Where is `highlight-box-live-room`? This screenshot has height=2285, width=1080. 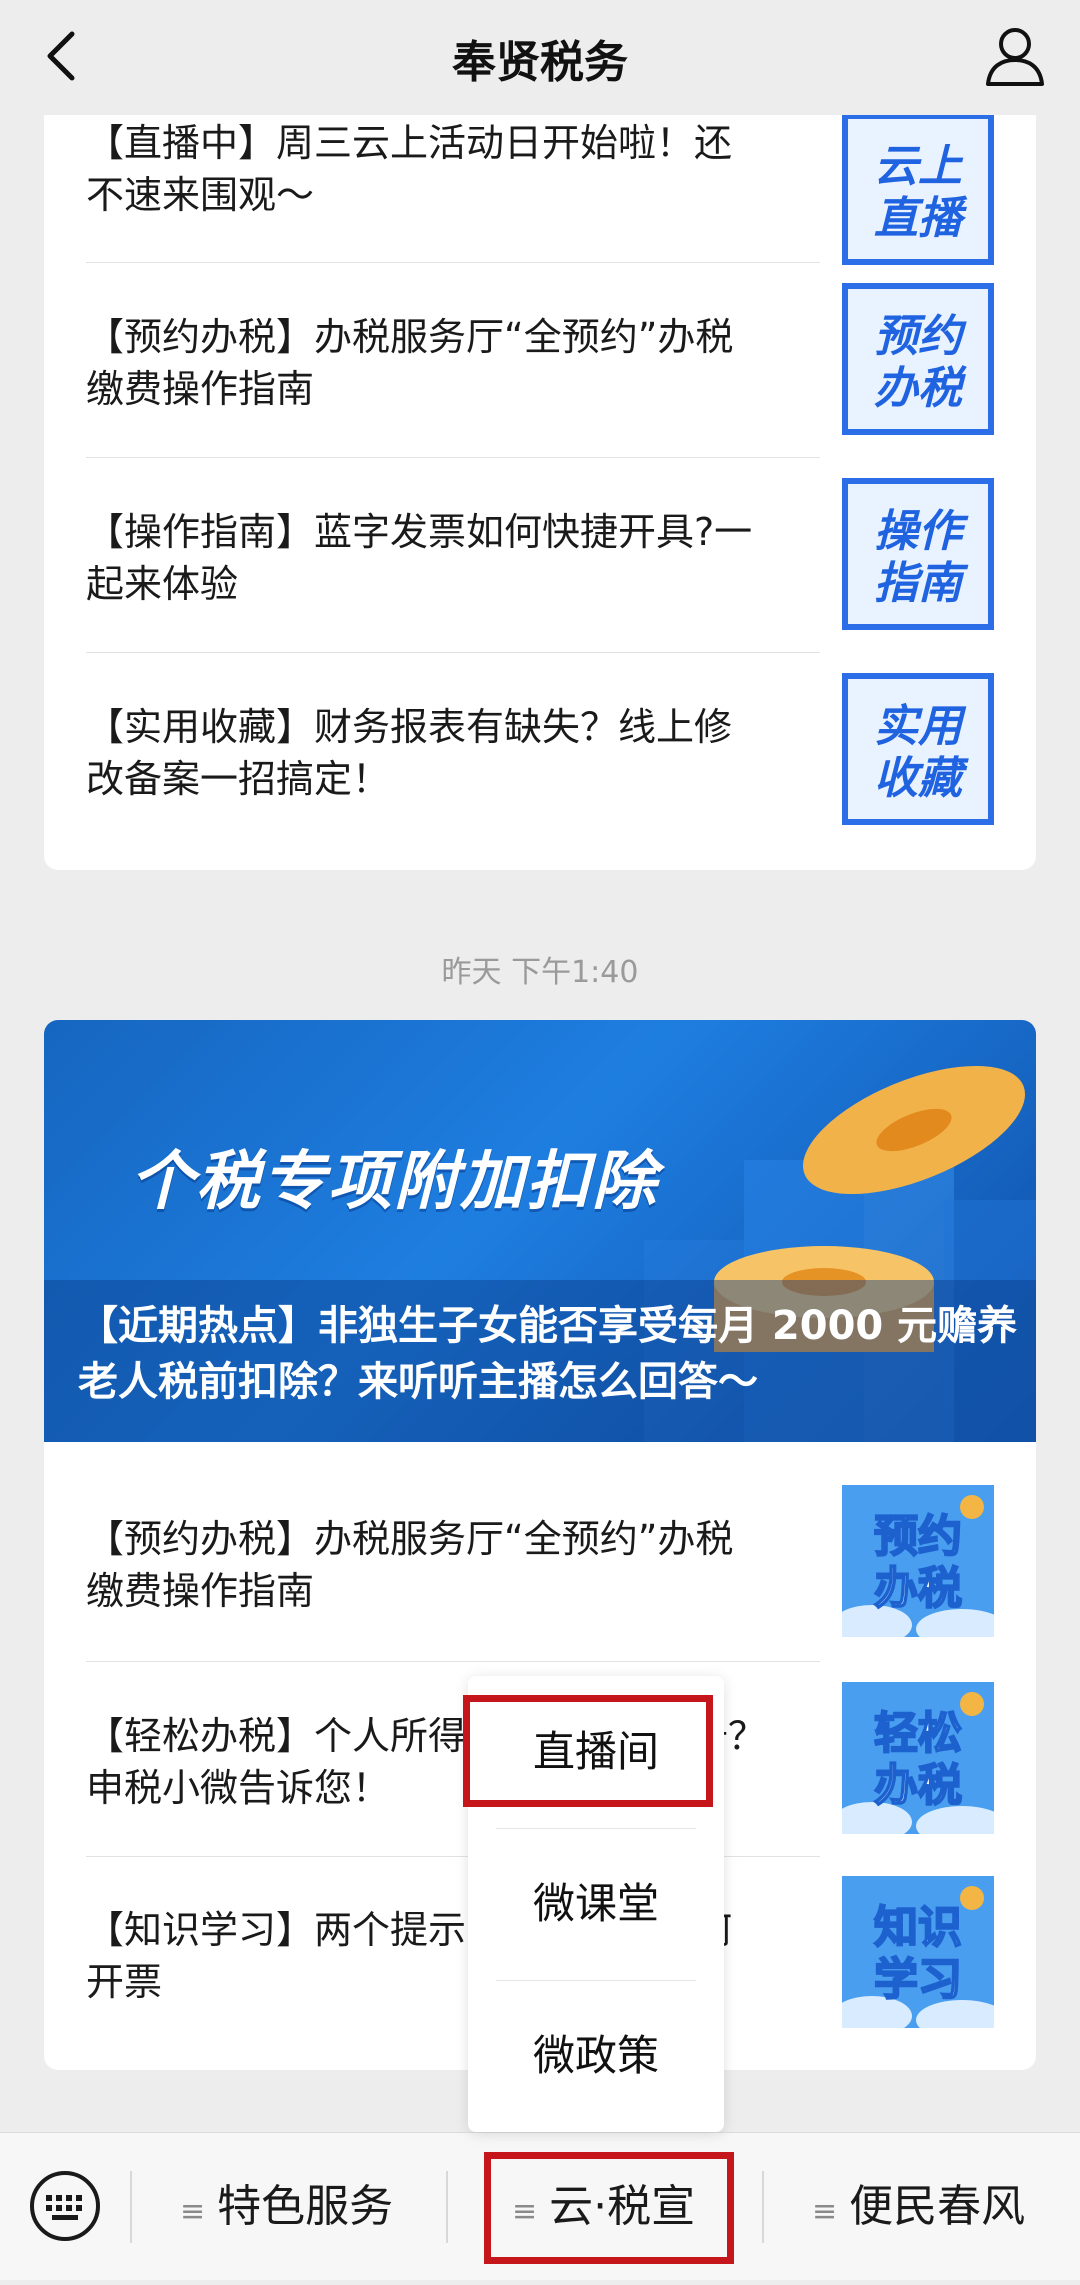 highlight-box-live-room is located at coordinates (588, 1751).